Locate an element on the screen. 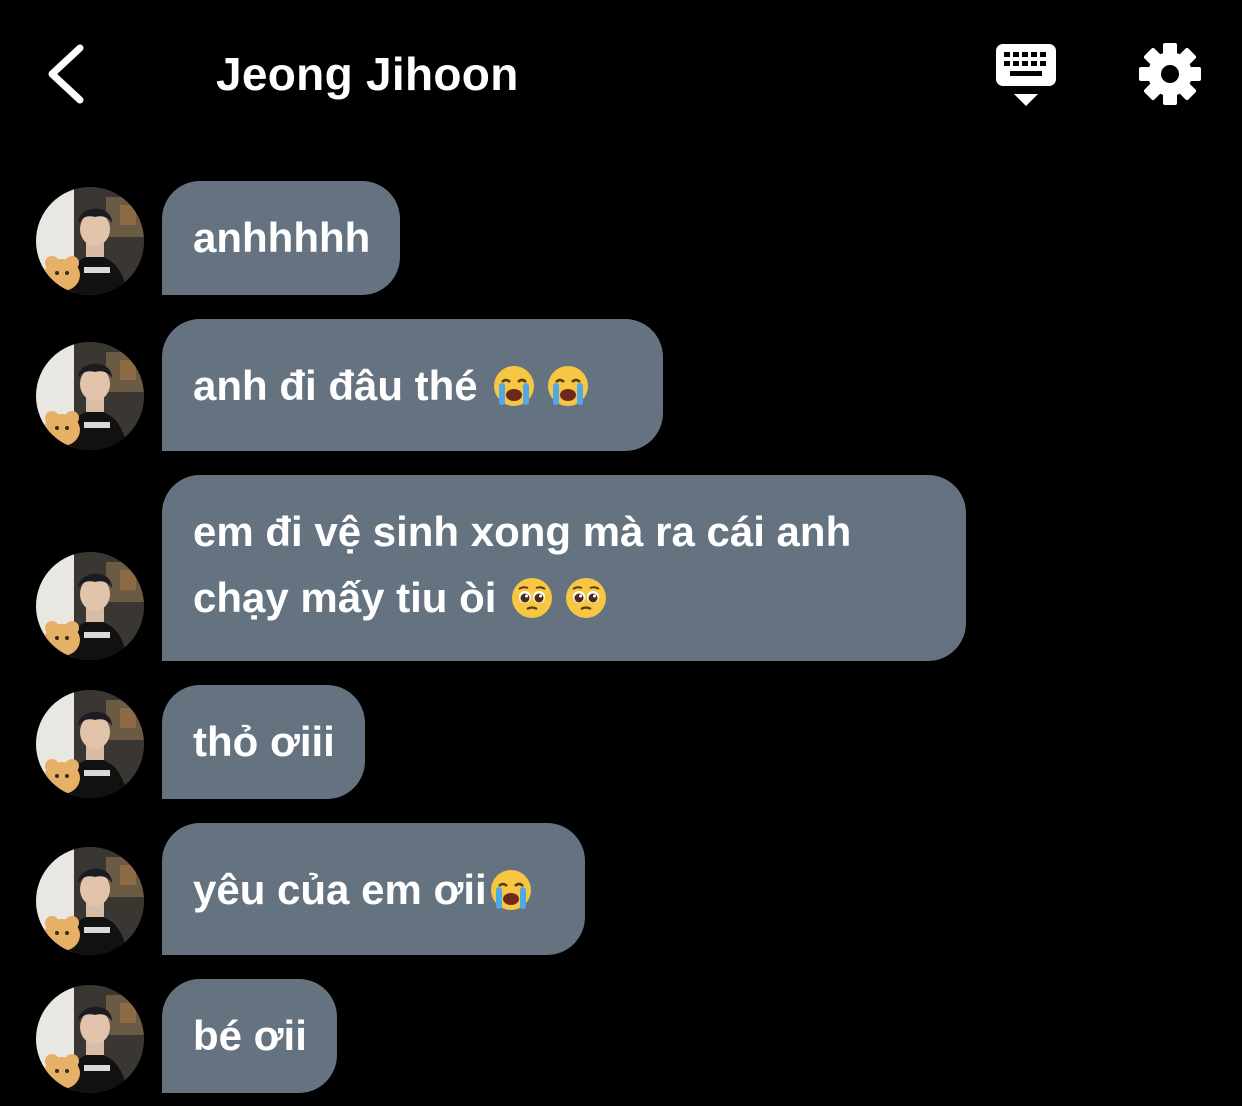 This screenshot has width=1242, height=1106. message-bubble: bé ơii is located at coordinates (249, 1036).